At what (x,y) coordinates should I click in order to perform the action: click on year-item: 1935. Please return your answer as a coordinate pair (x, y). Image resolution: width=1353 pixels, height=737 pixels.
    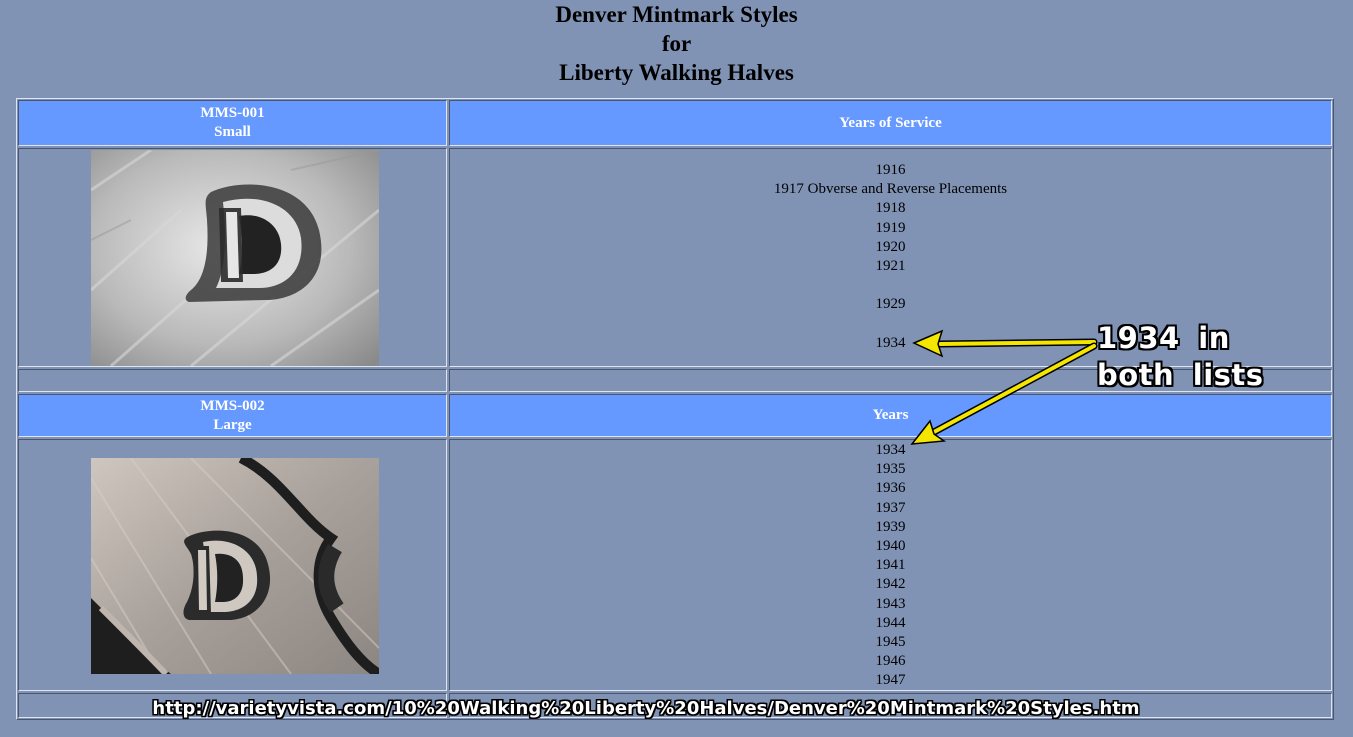
    Looking at the image, I should click on (890, 469).